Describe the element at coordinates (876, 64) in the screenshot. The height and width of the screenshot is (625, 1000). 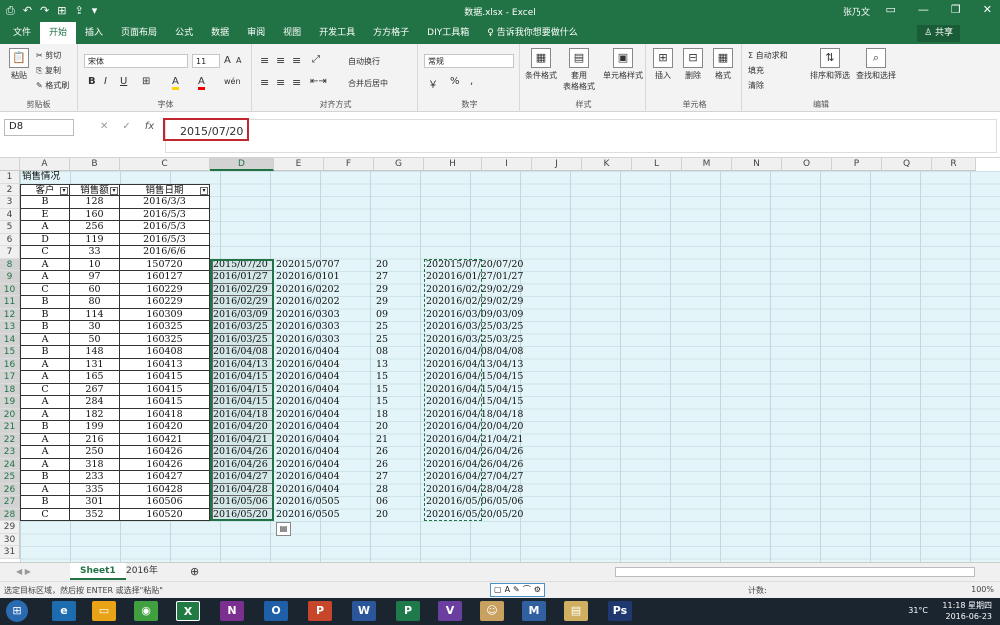
I see `find-select-button: ⌕ 查找和选择` at that location.